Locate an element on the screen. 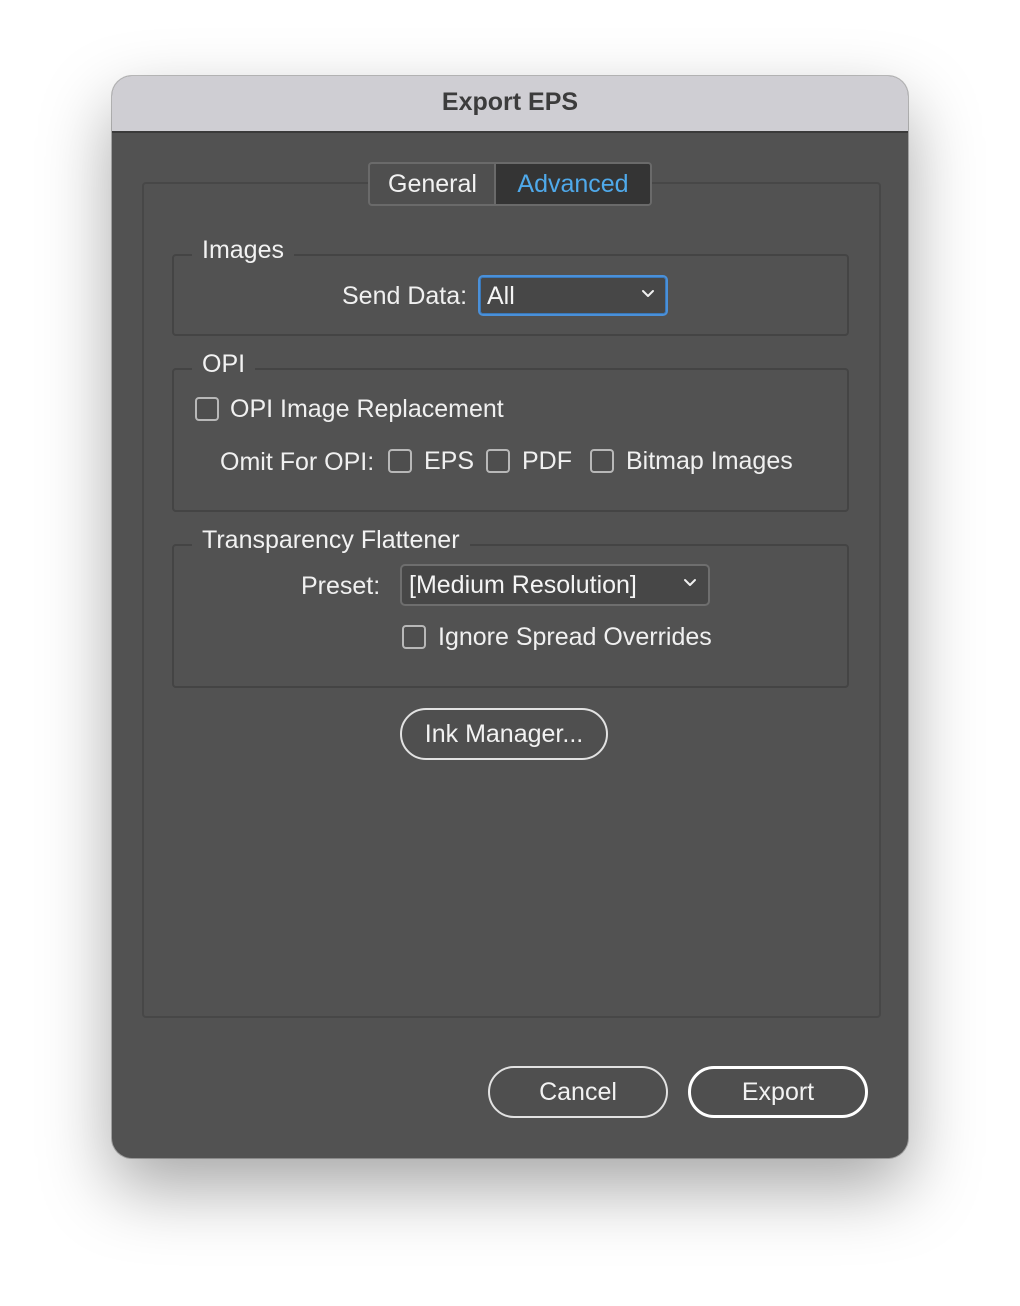  send-data-value: All is located at coordinates (501, 296).